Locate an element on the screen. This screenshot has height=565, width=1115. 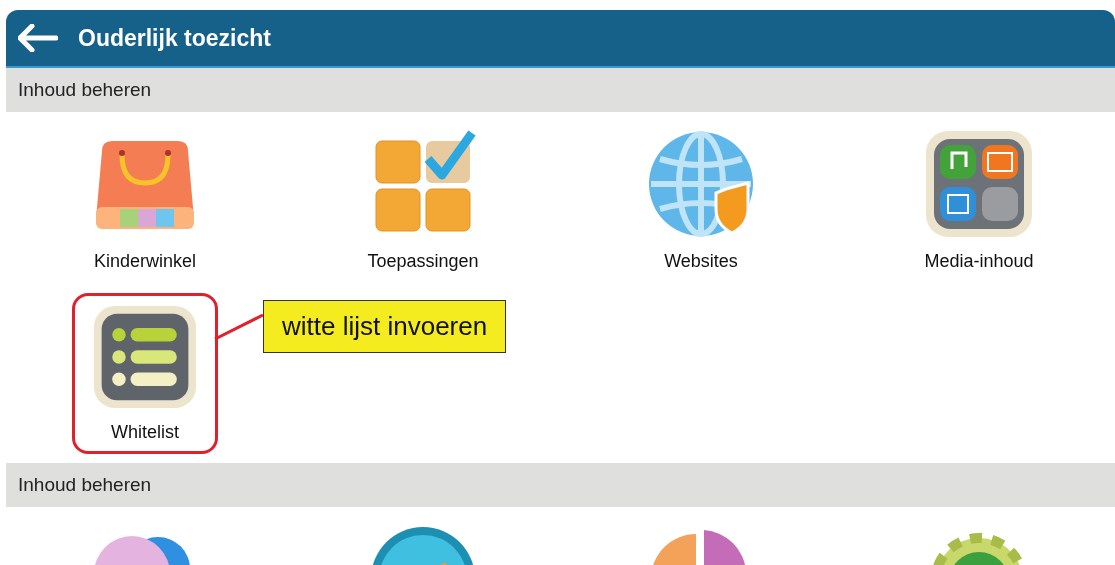
app-label: Websites is located at coordinates (701, 261).